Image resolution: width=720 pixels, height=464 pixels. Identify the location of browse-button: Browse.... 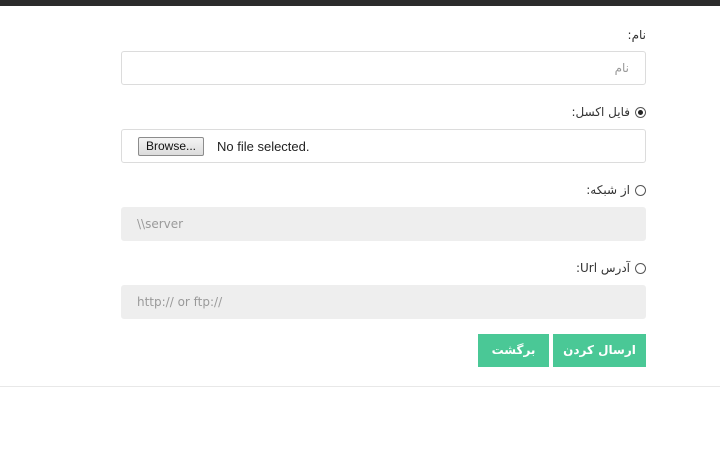
(171, 146).